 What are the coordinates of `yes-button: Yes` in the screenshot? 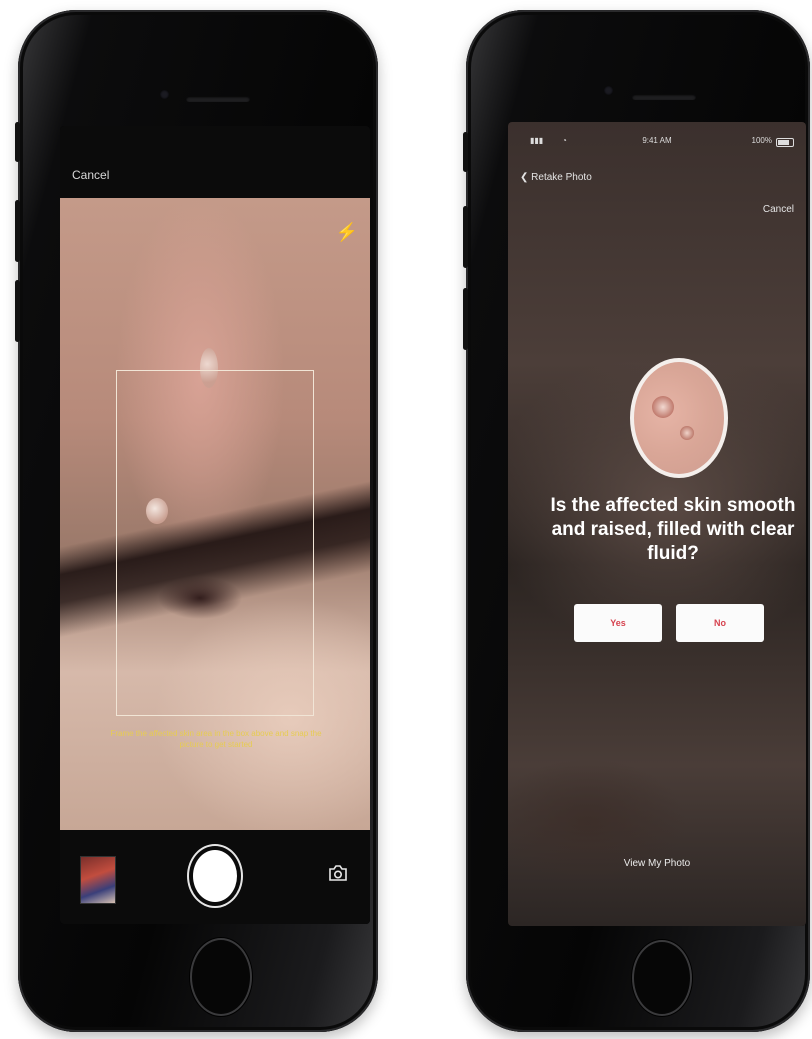 It's located at (618, 623).